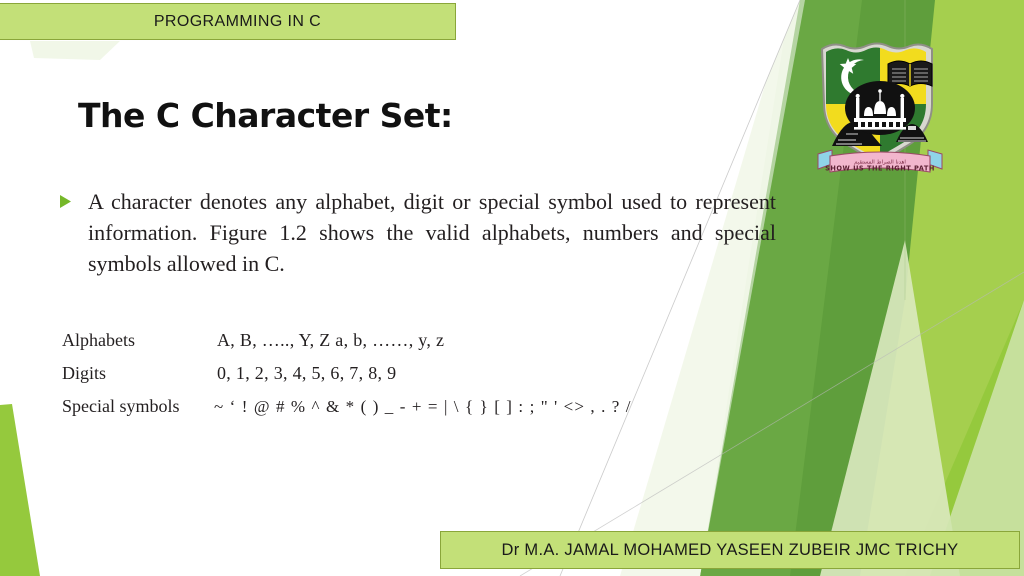  I want to click on alphabets-value: A, B, ….., Y, Z a, b, ……, y, z, so click(331, 340).